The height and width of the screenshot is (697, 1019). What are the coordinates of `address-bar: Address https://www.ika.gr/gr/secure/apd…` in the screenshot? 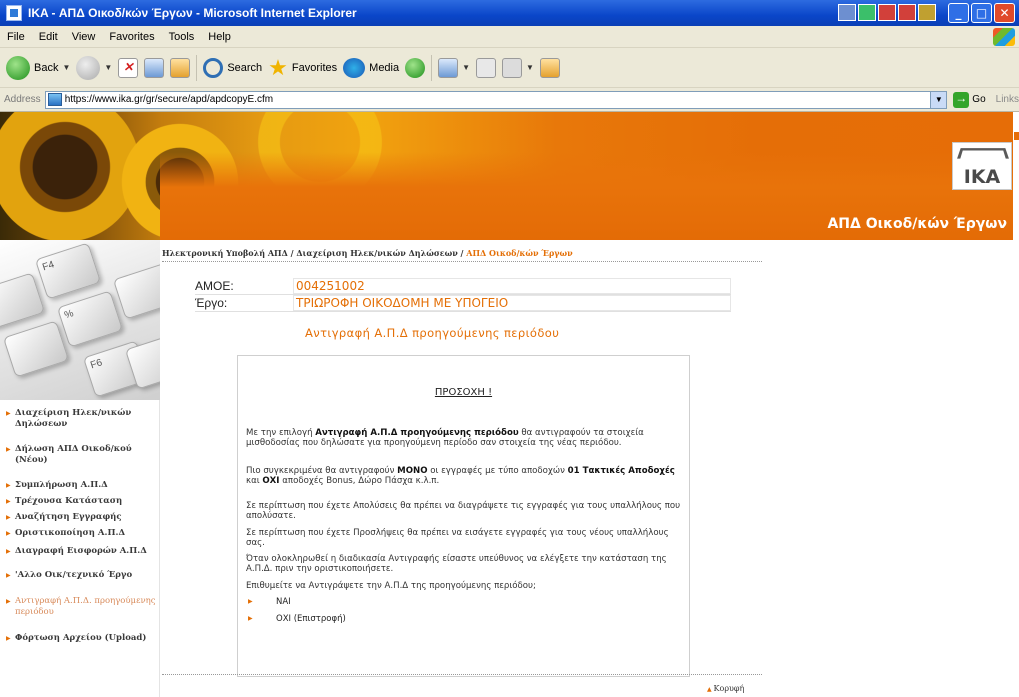 It's located at (509, 100).